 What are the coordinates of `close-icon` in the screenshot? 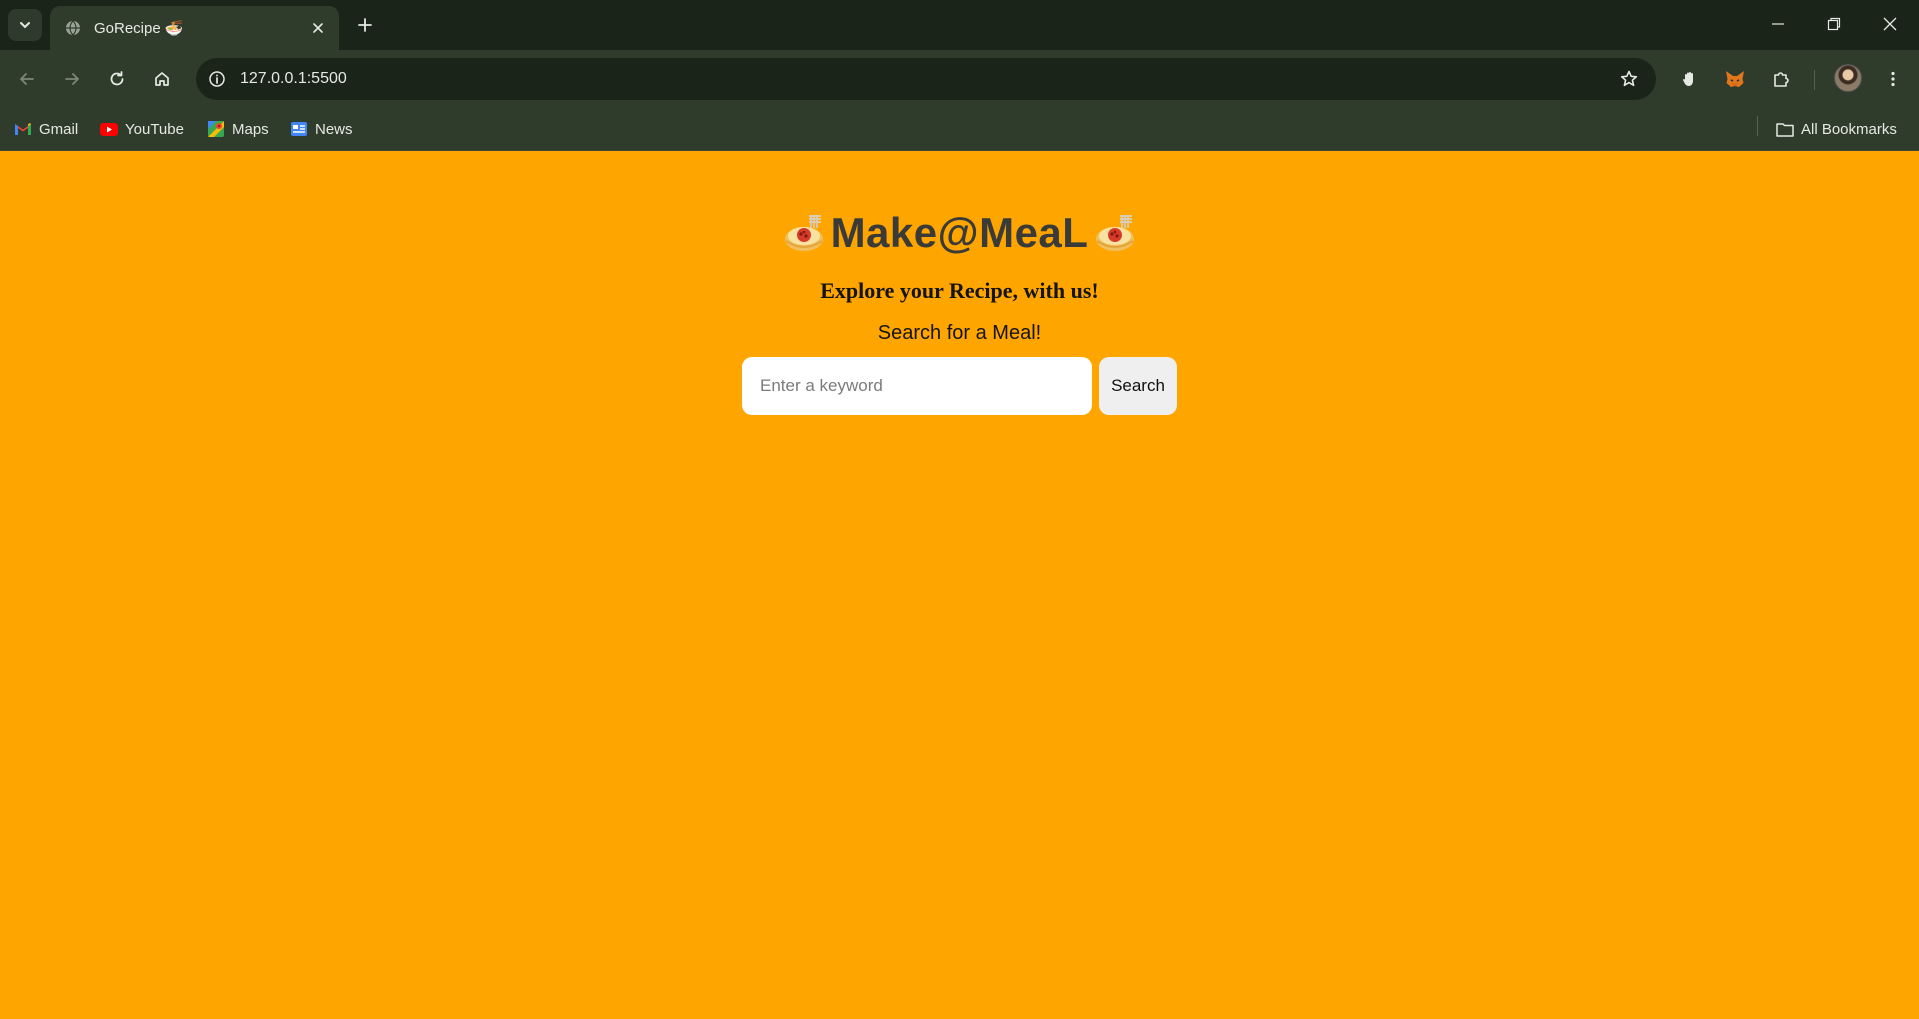 It's located at (1890, 24).